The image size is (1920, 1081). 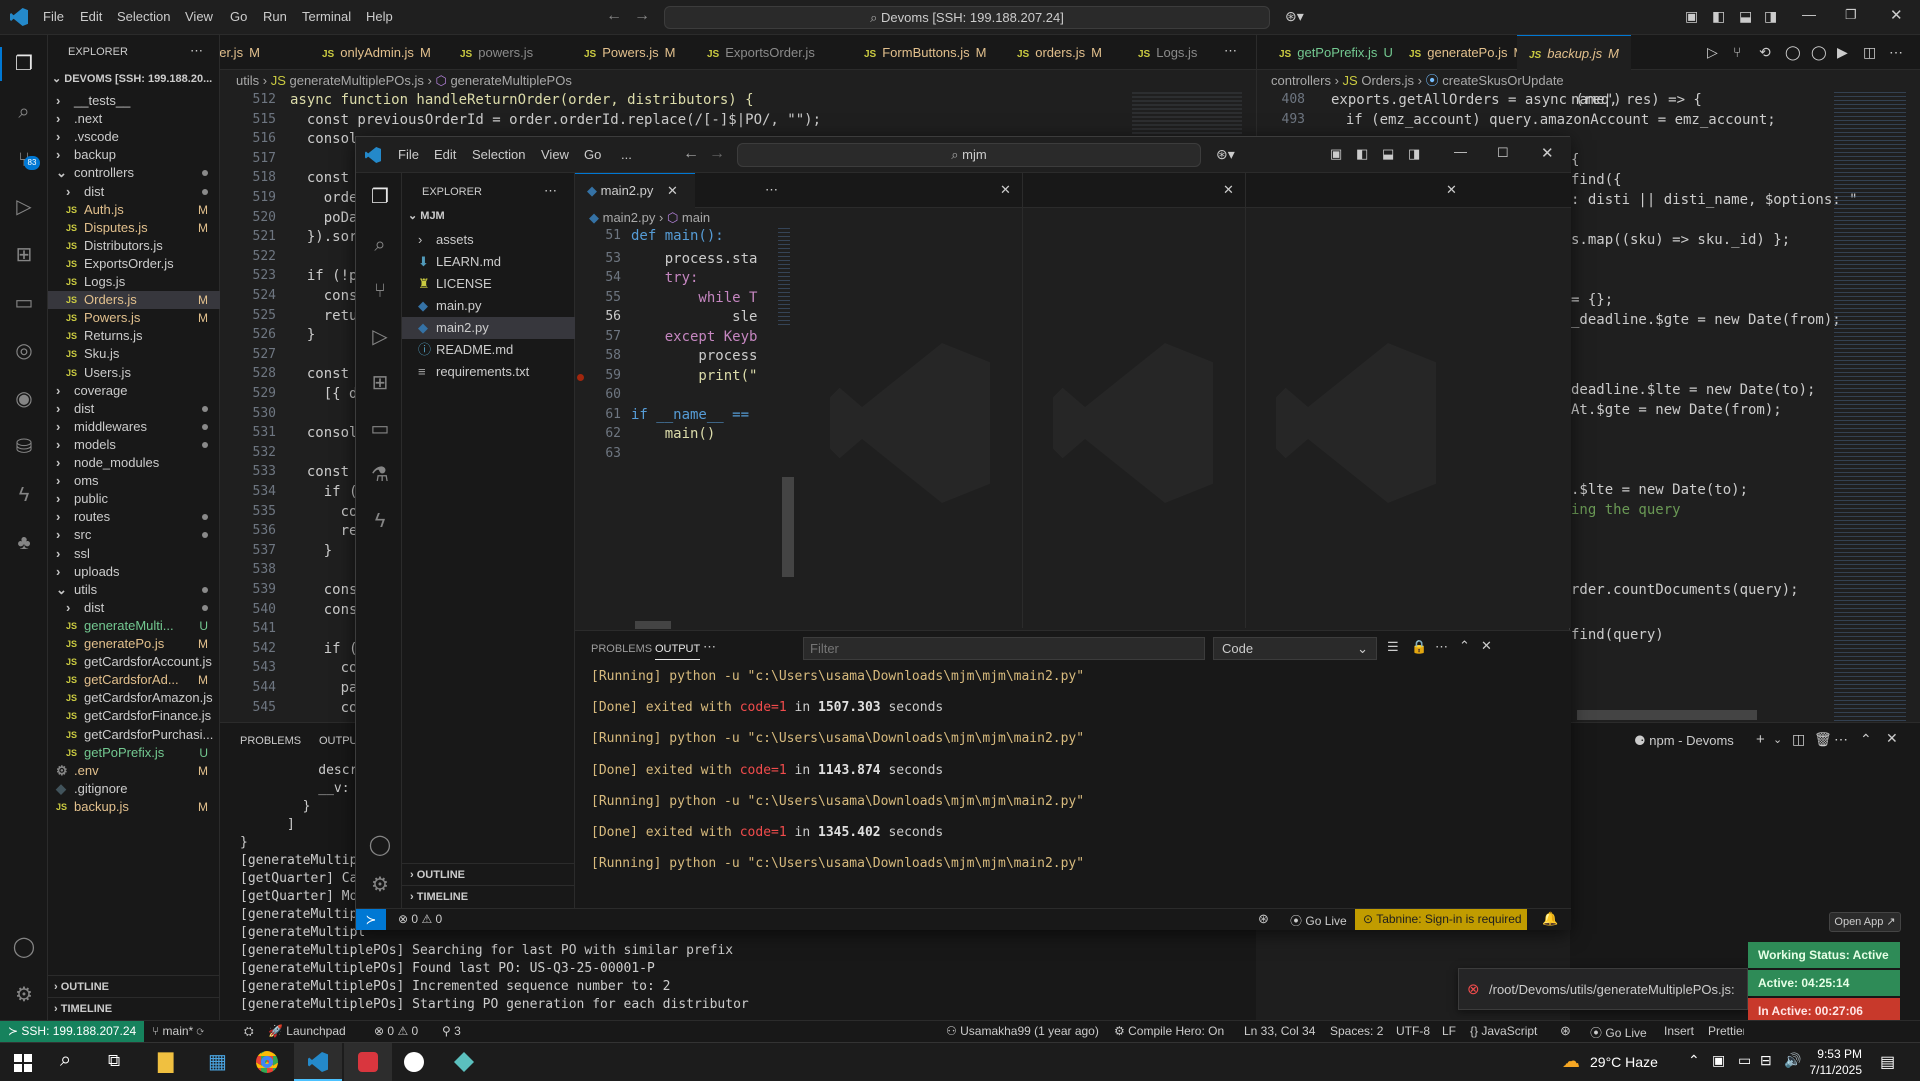 I want to click on w2-outline-section: › OUTLINE, so click(x=488, y=874).